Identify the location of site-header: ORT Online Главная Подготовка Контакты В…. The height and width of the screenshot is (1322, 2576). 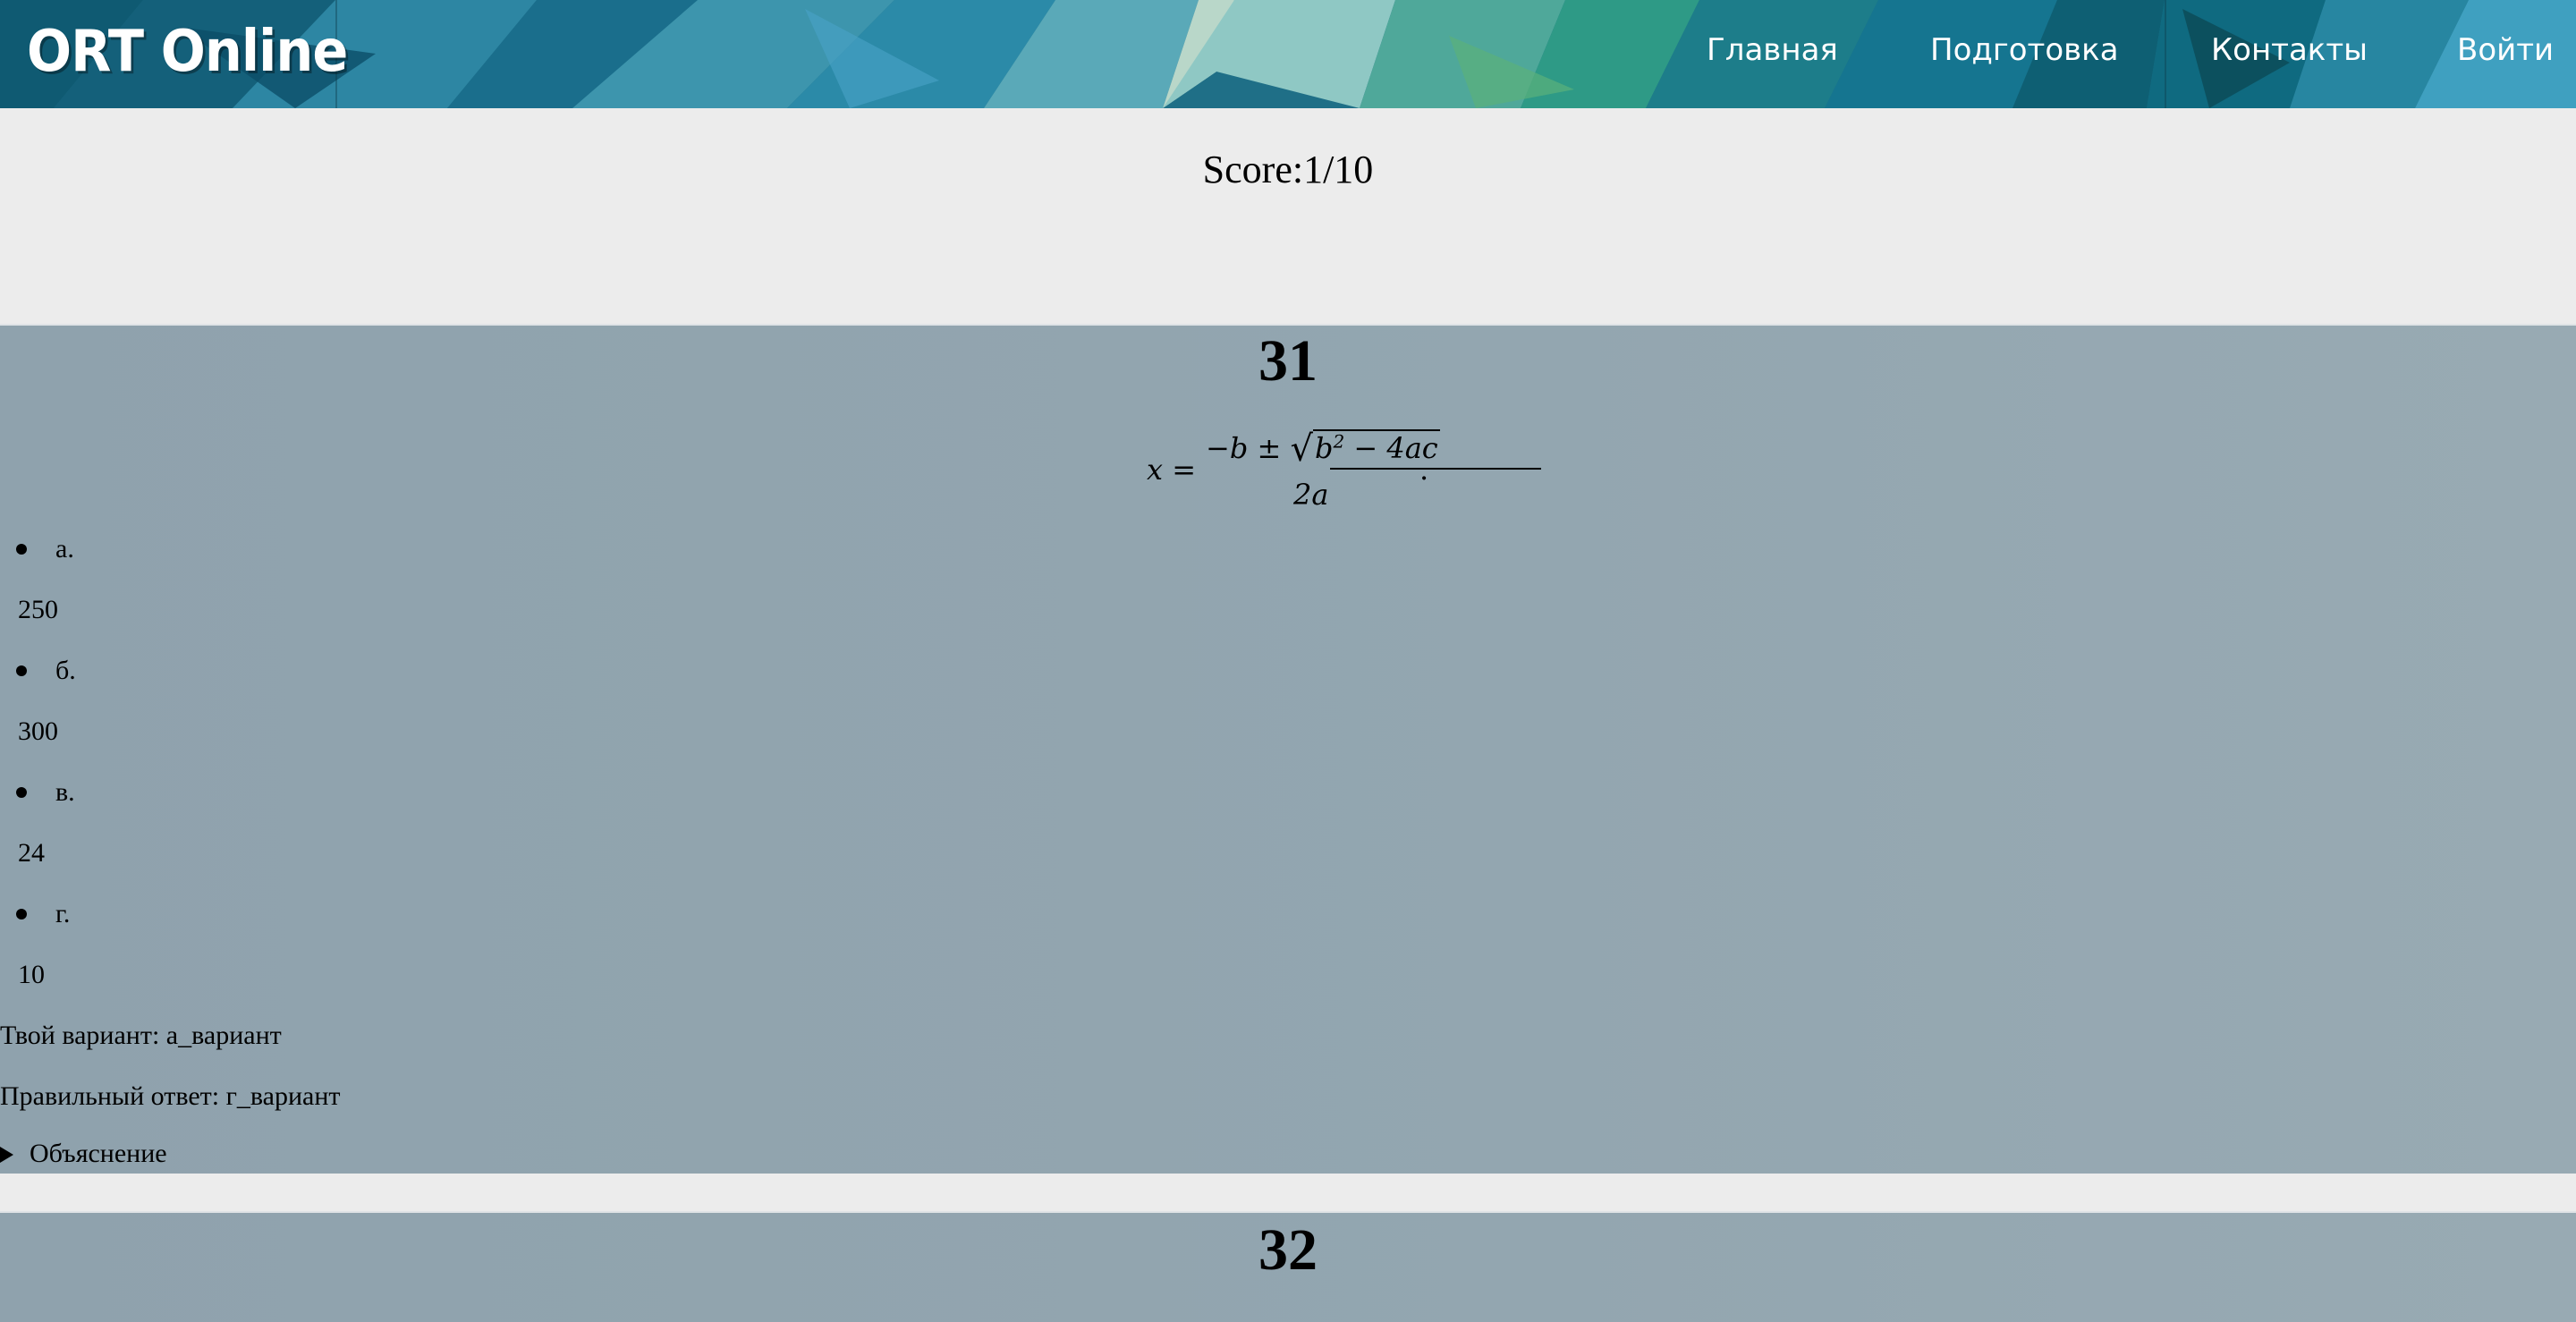
(1288, 54).